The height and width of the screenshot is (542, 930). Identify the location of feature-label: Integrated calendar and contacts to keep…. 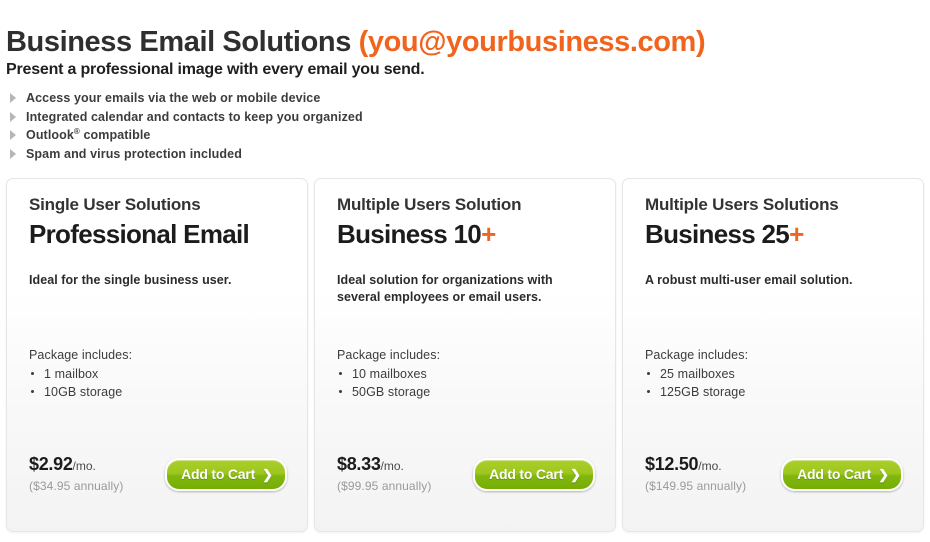
(194, 116).